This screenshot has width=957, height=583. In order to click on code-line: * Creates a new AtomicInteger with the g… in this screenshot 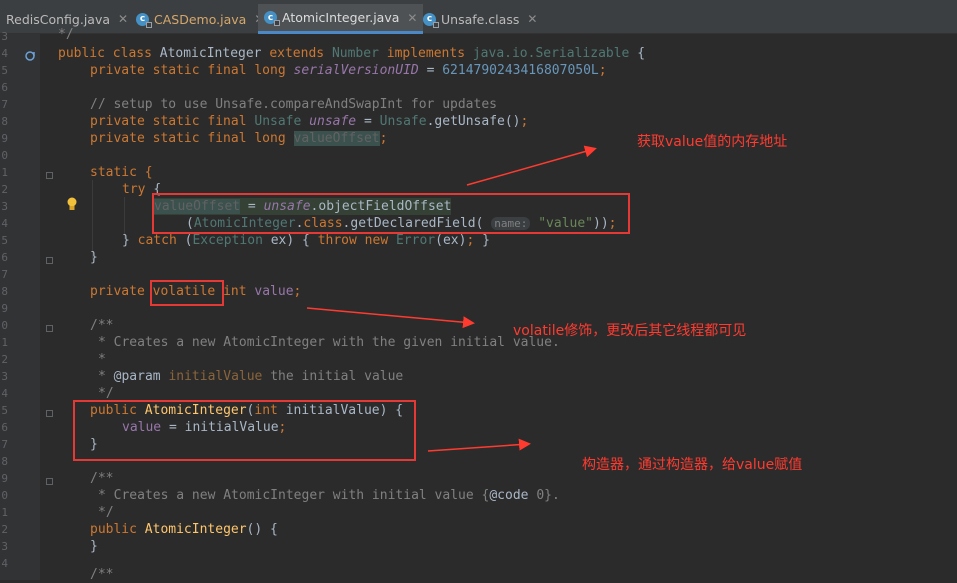, I will do `click(329, 342)`.